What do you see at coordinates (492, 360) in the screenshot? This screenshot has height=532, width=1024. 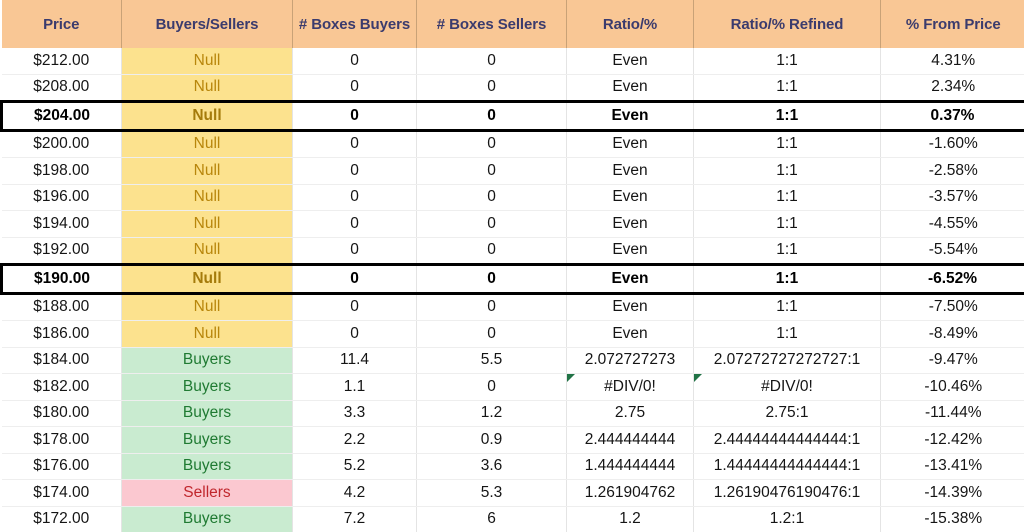 I see `cell-boxes-sellers: 5.5` at bounding box center [492, 360].